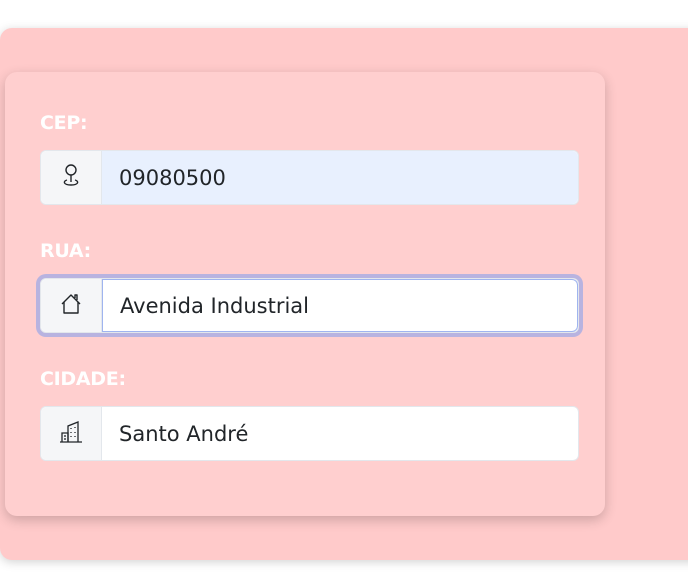 The height and width of the screenshot is (576, 688). What do you see at coordinates (340, 177) in the screenshot?
I see `cep-input` at bounding box center [340, 177].